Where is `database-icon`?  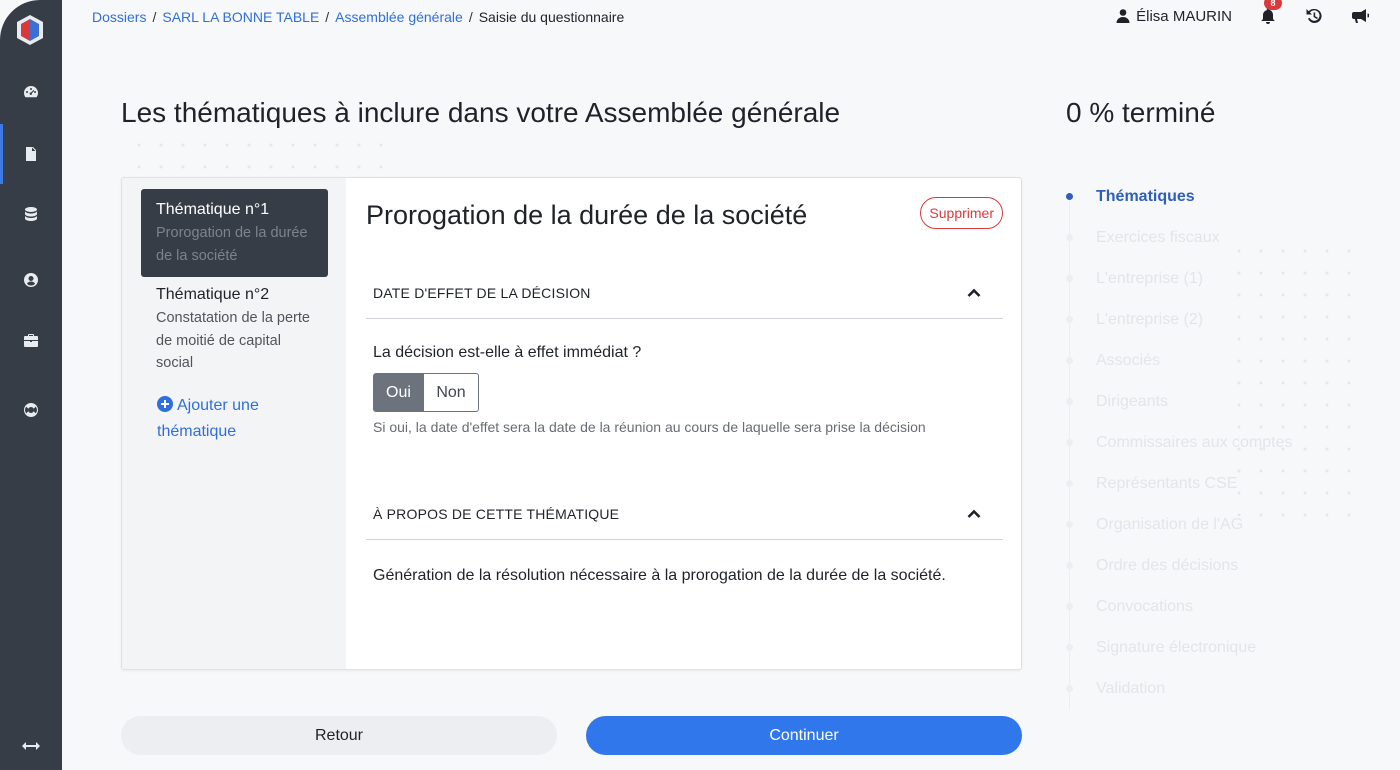
database-icon is located at coordinates (31, 214).